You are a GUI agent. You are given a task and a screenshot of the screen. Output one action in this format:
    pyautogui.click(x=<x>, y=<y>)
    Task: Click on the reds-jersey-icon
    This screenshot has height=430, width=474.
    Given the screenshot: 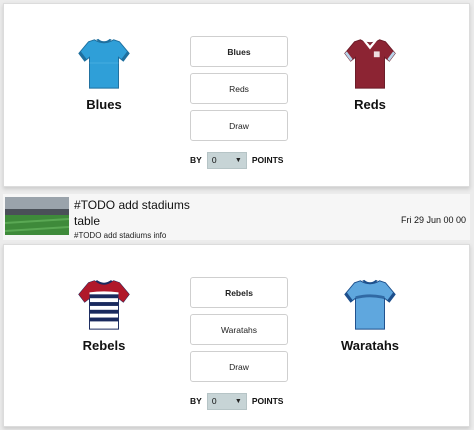 What is the action you would take?
    pyautogui.click(x=370, y=63)
    